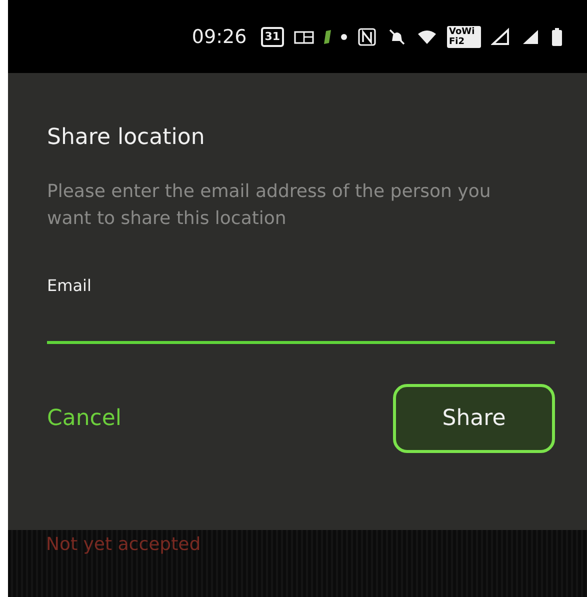 The height and width of the screenshot is (597, 587). I want to click on cancel-button: Cancel, so click(84, 418).